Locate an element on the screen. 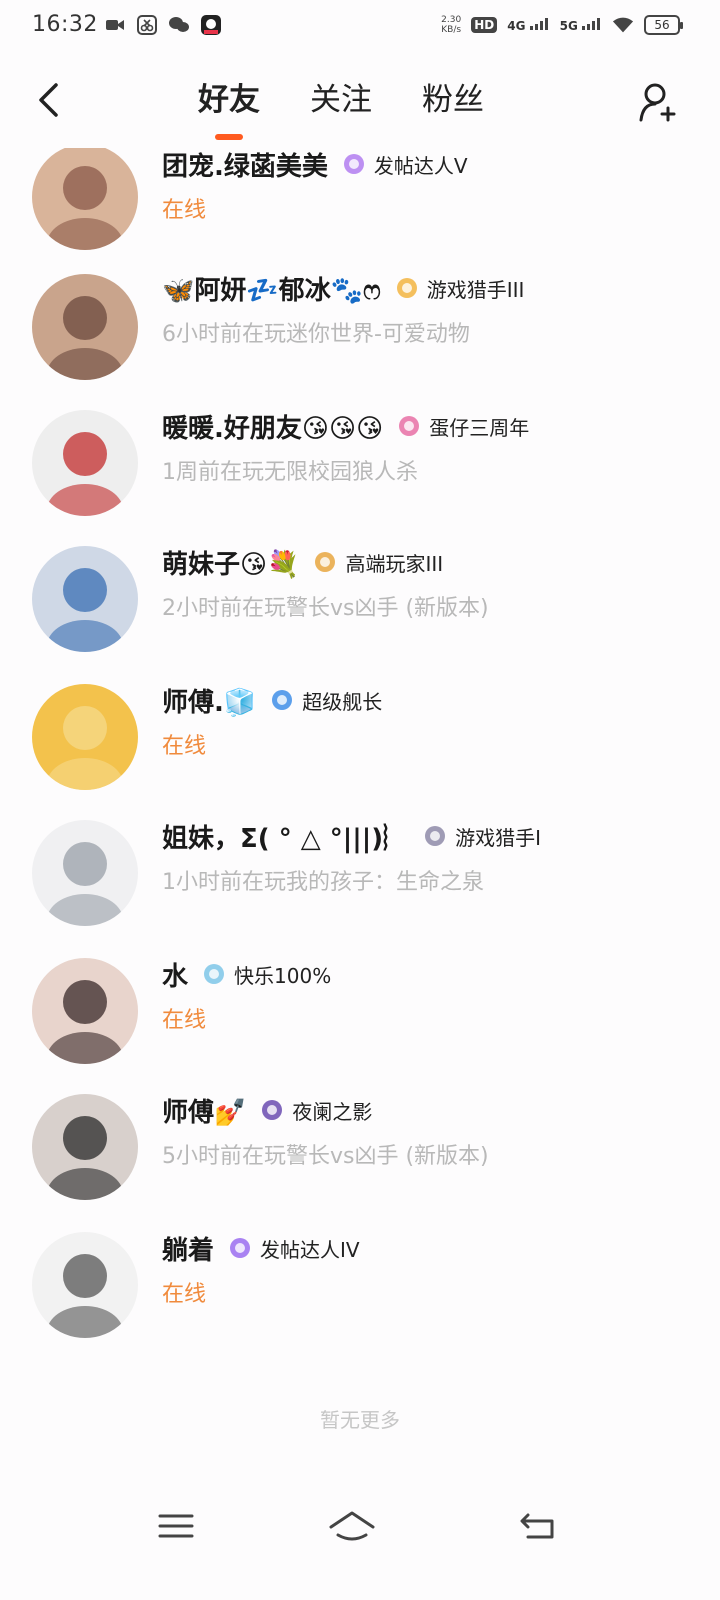 The image size is (720, 1600). name-line: 水 快乐100% is located at coordinates (246, 974).